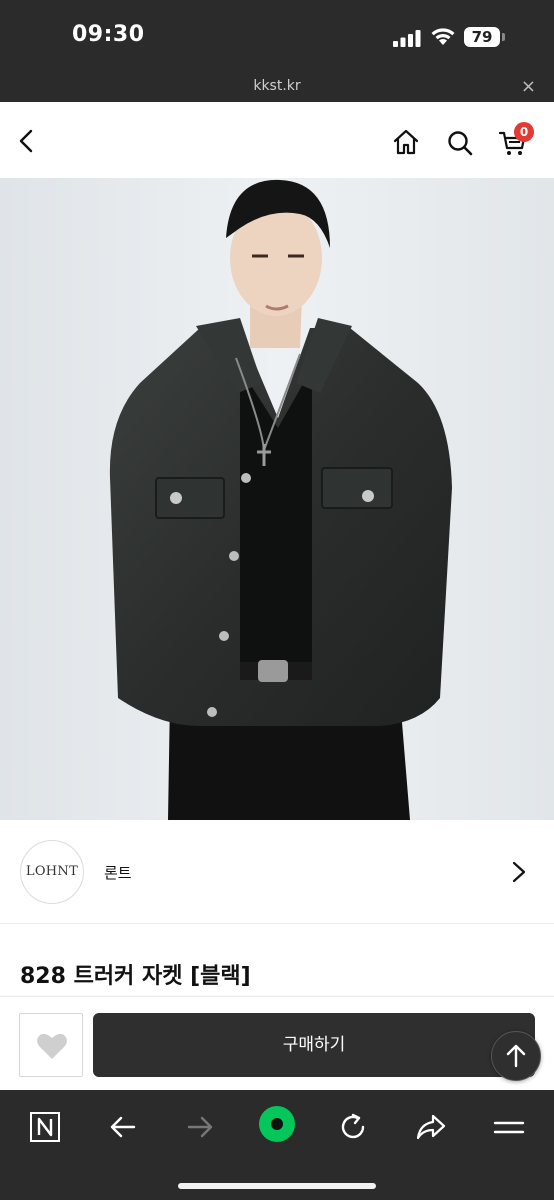 This screenshot has width=554, height=1200. What do you see at coordinates (407, 38) in the screenshot?
I see `signal-icon` at bounding box center [407, 38].